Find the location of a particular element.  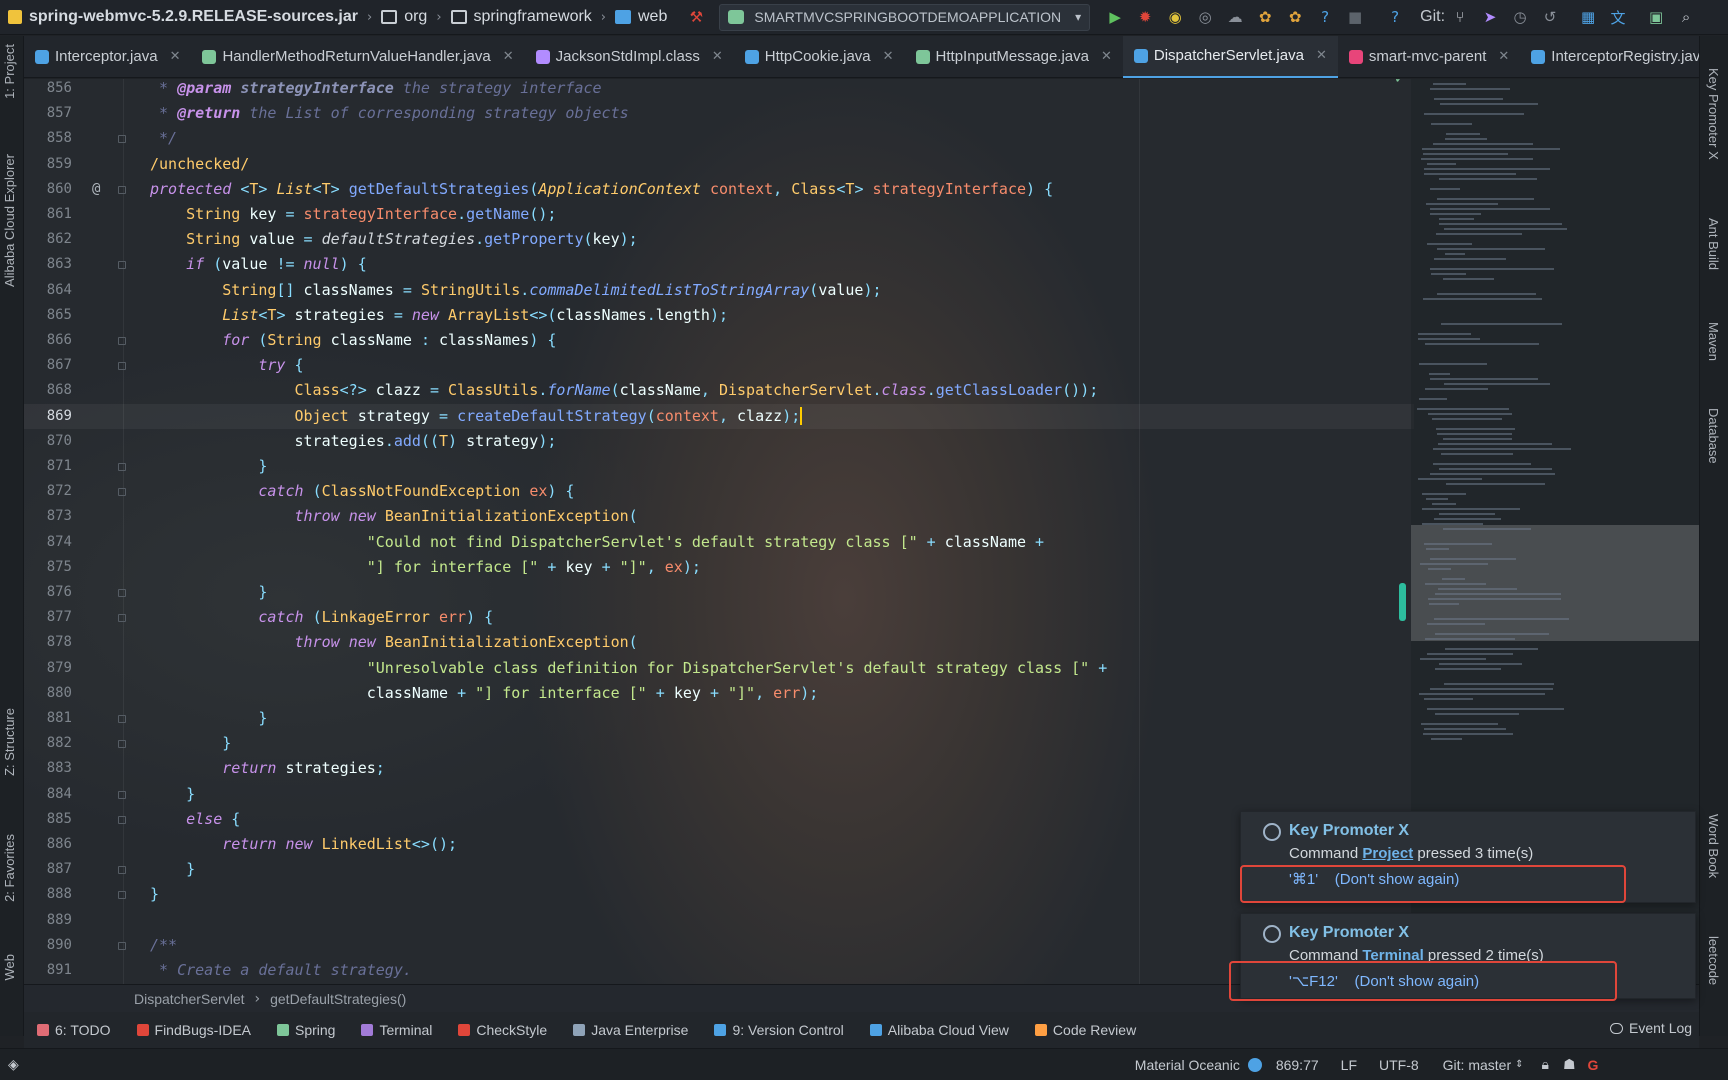

line-number: 858 is located at coordinates (51, 138).